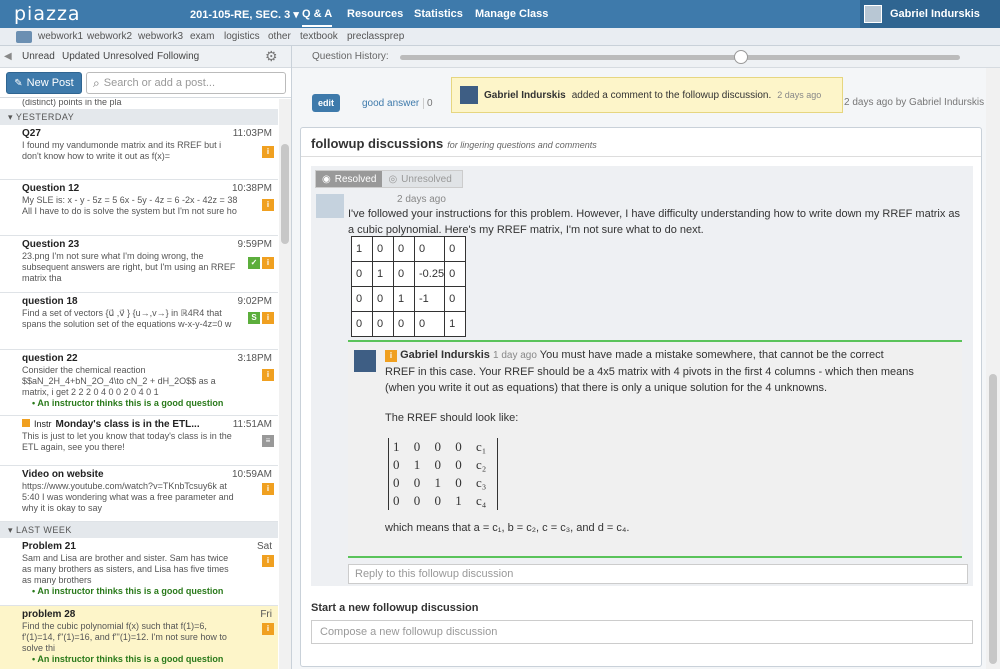 This screenshot has height=669, width=1000. I want to click on rref-row: 0 0 1 -1 0, so click(409, 299).